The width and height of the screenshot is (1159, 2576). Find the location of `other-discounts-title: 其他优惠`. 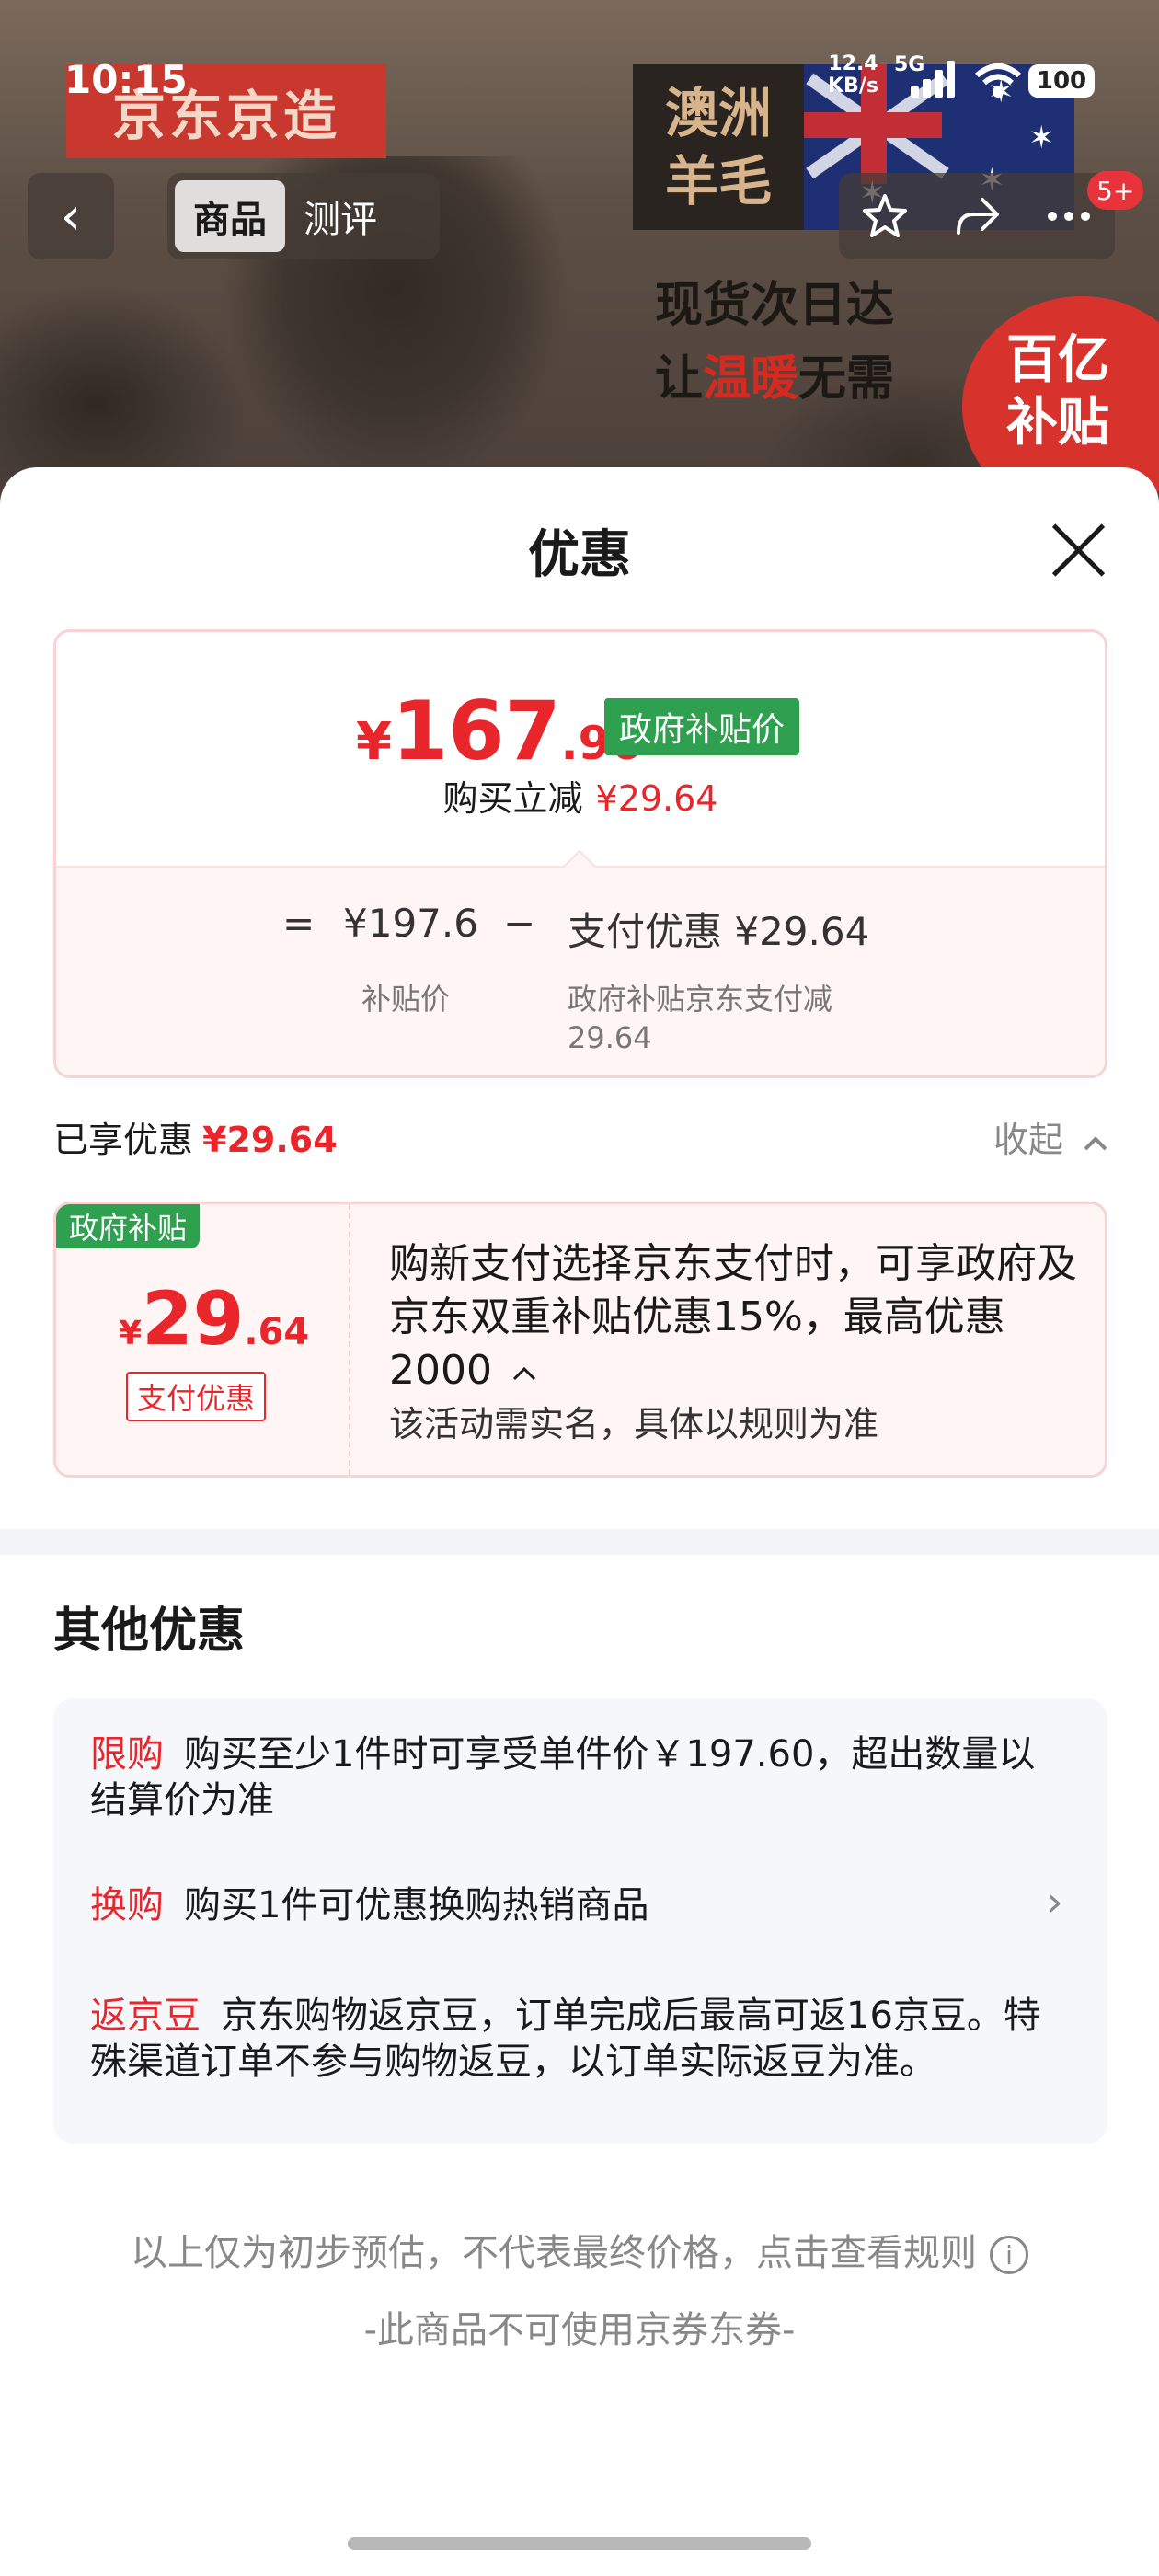

other-discounts-title: 其他优惠 is located at coordinates (149, 1631).